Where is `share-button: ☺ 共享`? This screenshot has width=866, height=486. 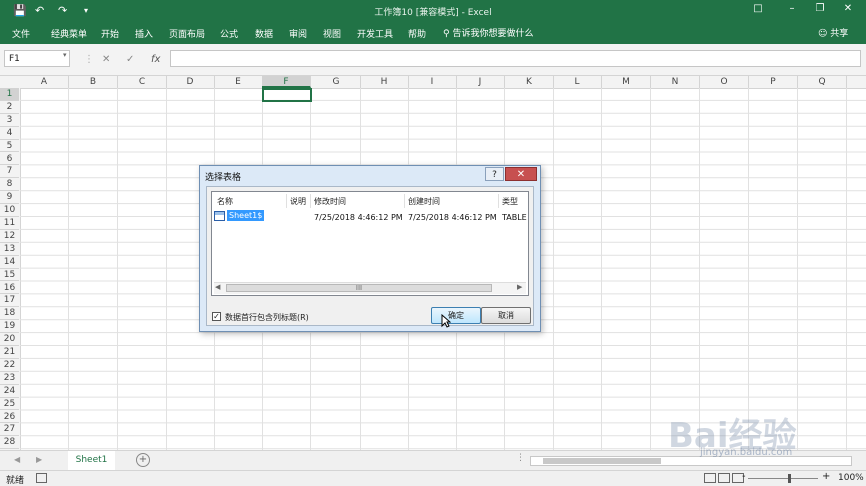
share-button: ☺ 共享 is located at coordinates (833, 32).